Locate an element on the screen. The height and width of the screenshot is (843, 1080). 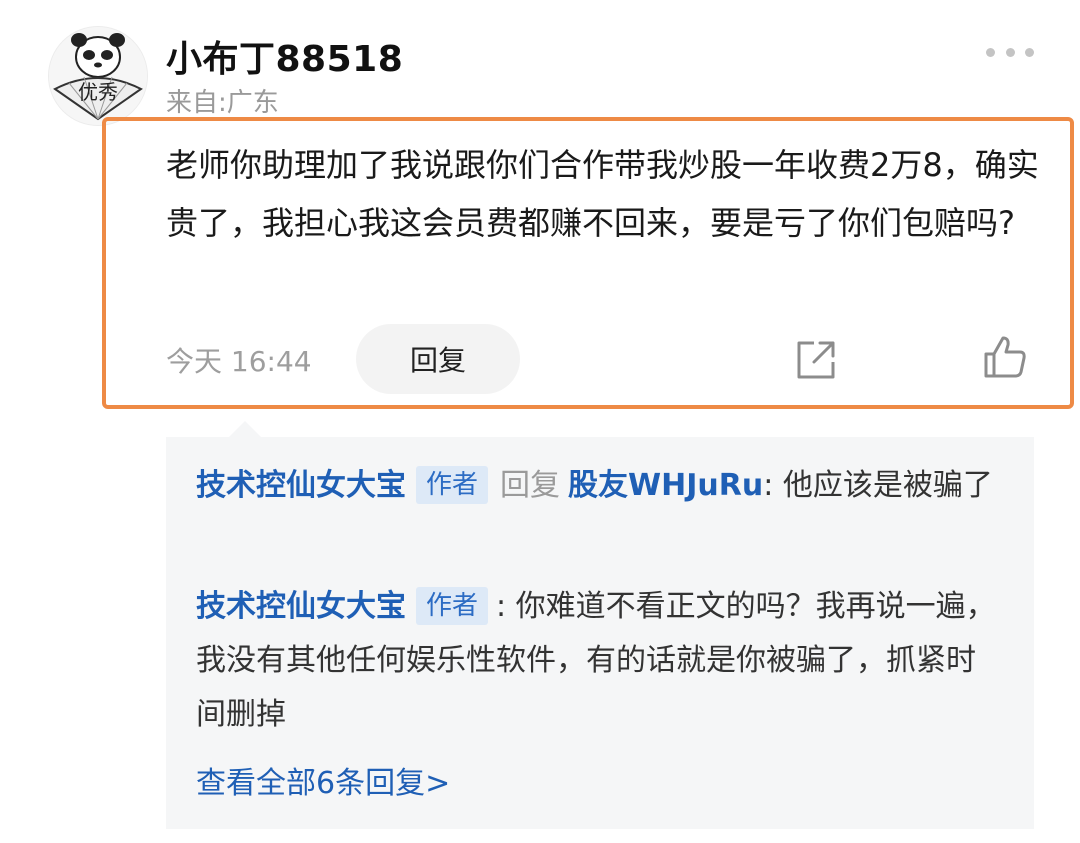
share-icon is located at coordinates (816, 360).